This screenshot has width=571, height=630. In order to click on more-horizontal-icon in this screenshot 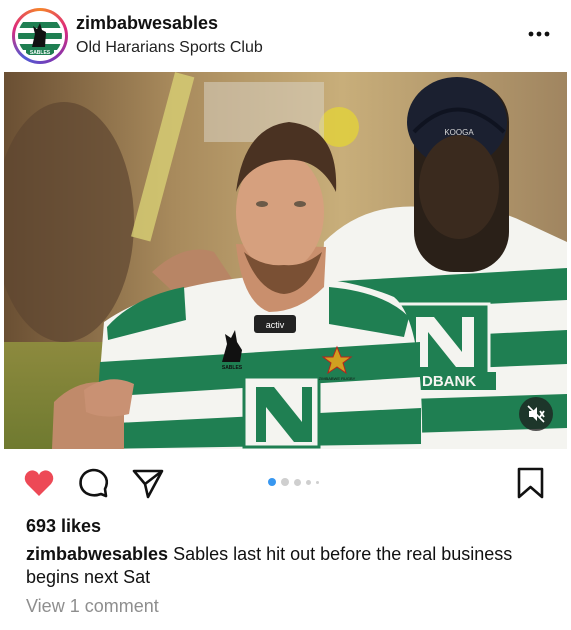, I will do `click(539, 34)`.